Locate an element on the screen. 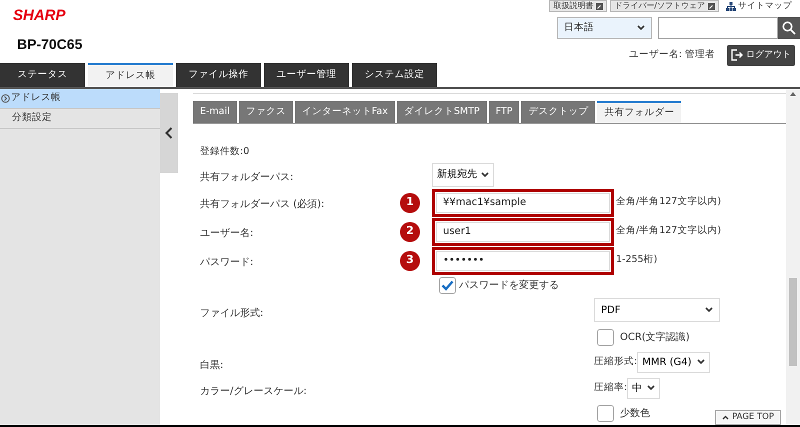 Image resolution: width=800 pixels, height=427 pixels. sub-tab: E-mail is located at coordinates (215, 112).